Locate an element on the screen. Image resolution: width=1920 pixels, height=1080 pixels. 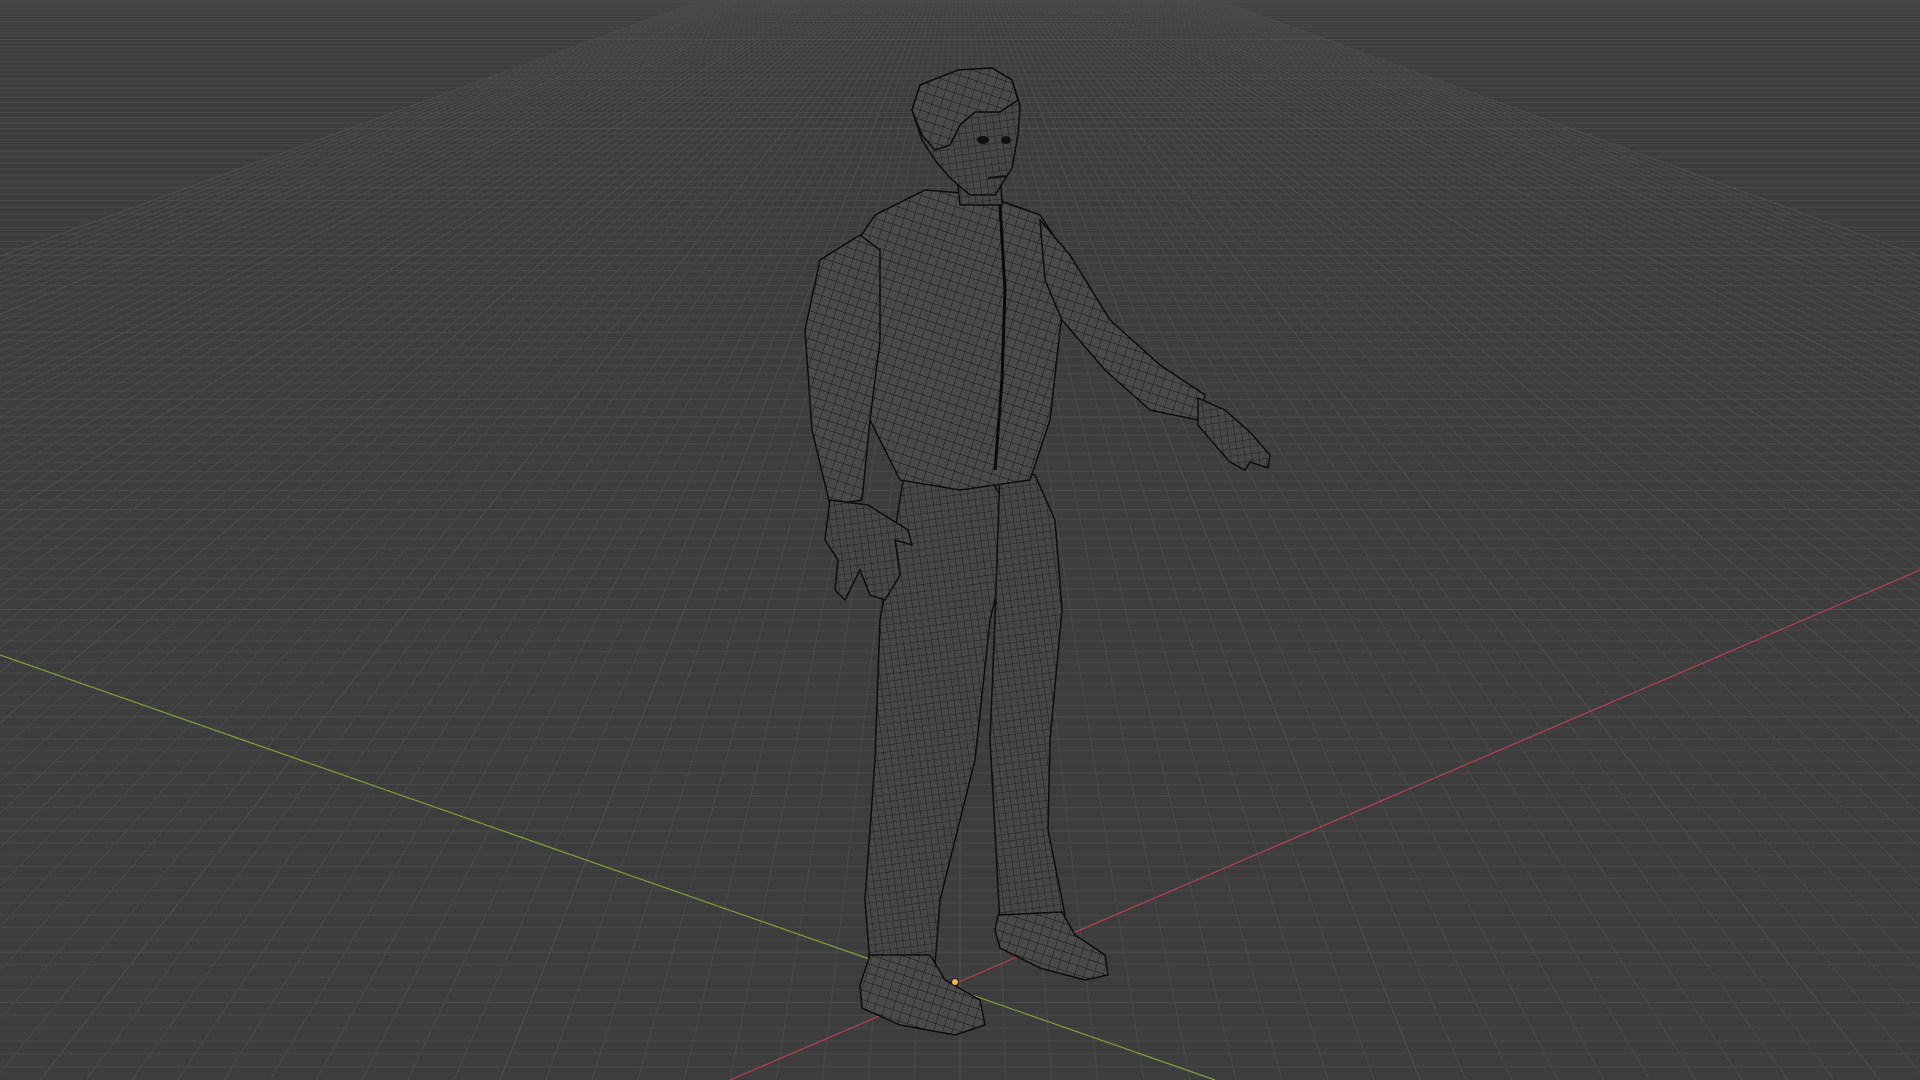
face-eye-left is located at coordinates (983, 140).